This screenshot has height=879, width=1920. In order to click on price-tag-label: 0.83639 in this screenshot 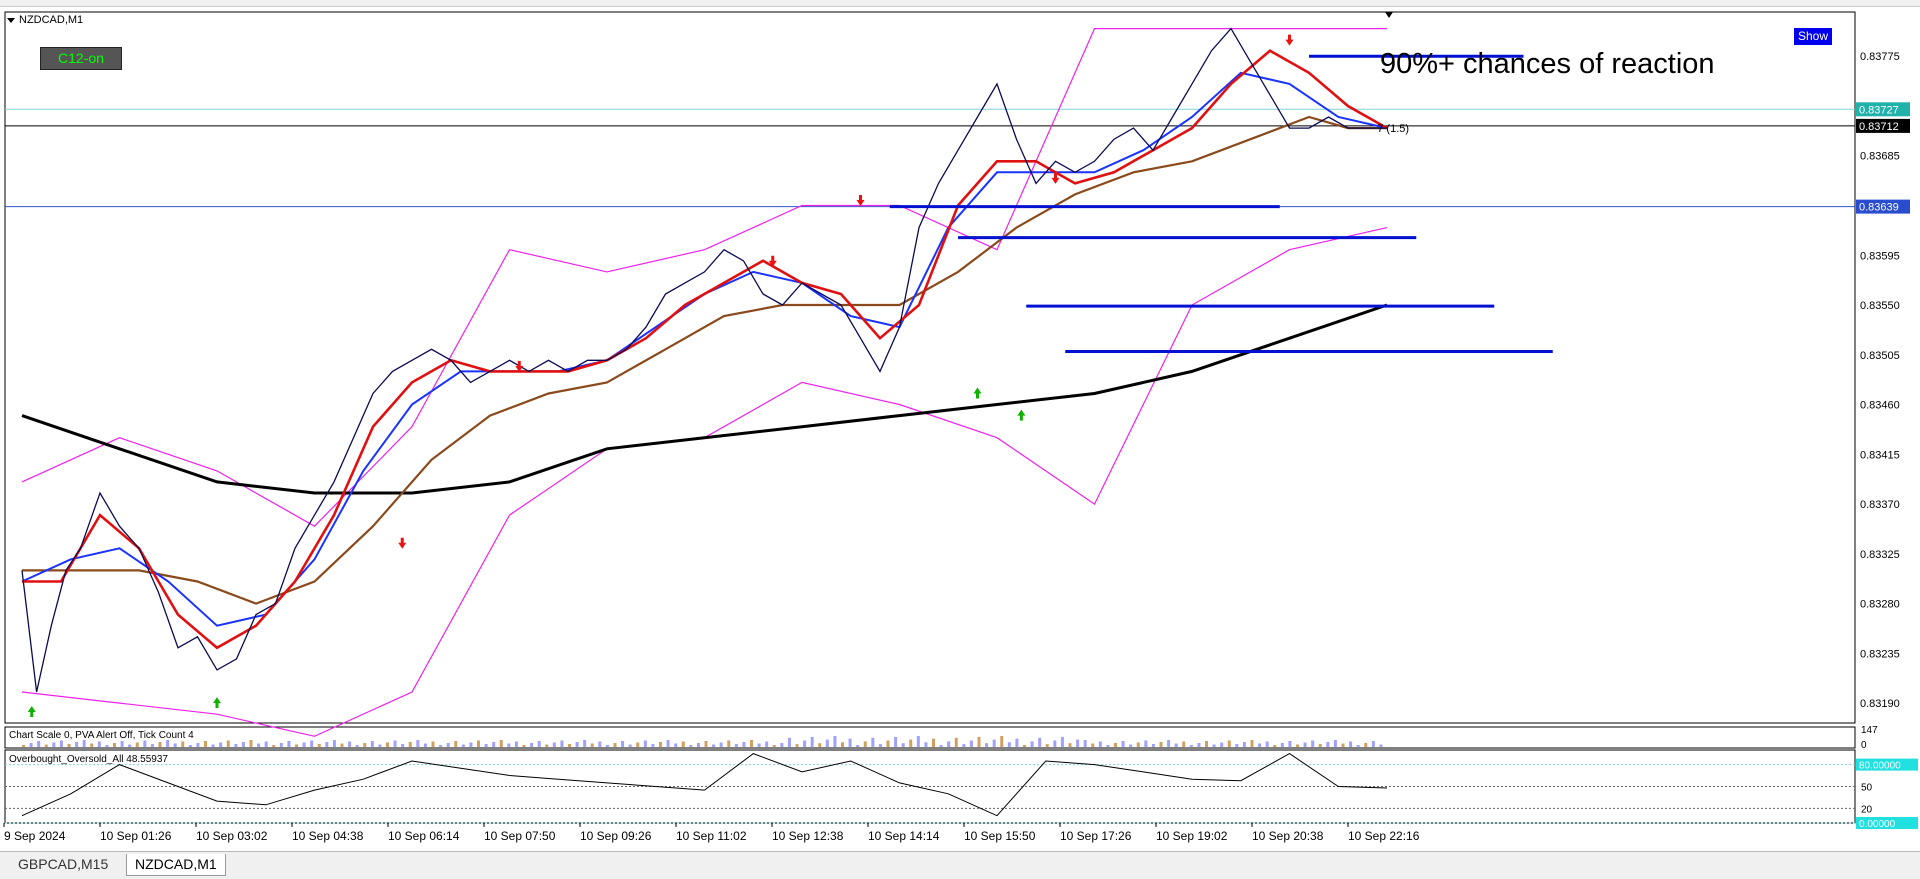, I will do `click(1879, 208)`.